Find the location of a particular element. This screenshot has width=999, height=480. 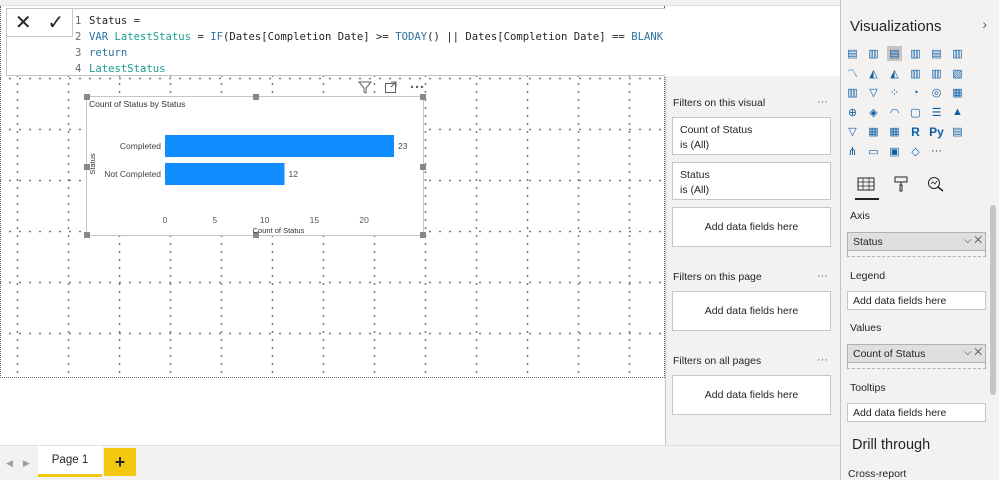

code-token: IF is located at coordinates (216, 37).